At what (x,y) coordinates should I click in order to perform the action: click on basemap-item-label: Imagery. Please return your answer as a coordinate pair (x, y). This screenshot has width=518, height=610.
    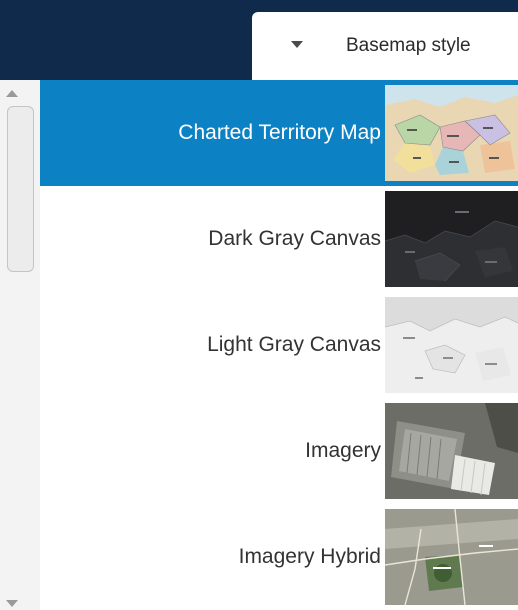
    Looking at the image, I should click on (343, 450).